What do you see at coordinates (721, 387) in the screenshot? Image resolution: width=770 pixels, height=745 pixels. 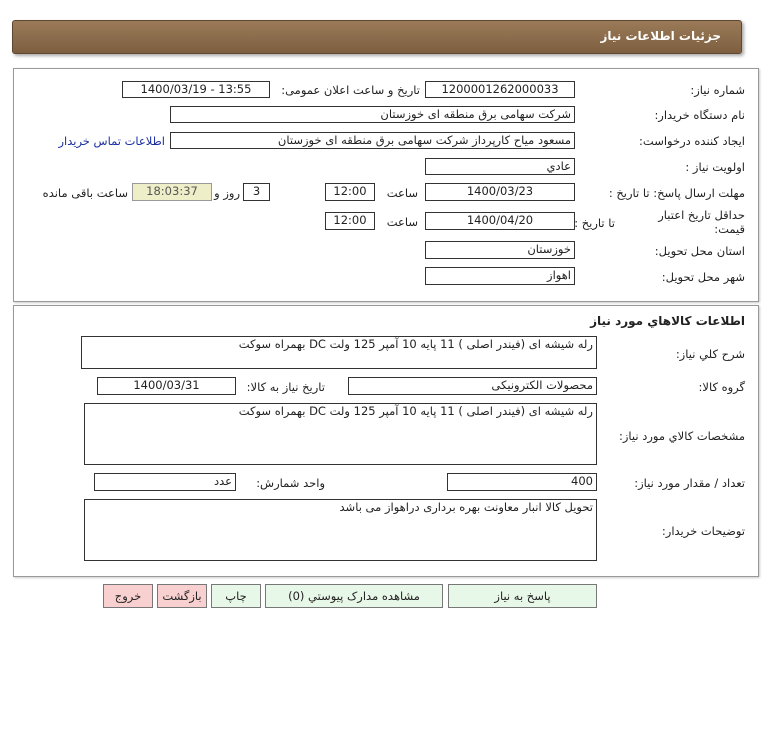 I see `group-label: گروه کالا:` at bounding box center [721, 387].